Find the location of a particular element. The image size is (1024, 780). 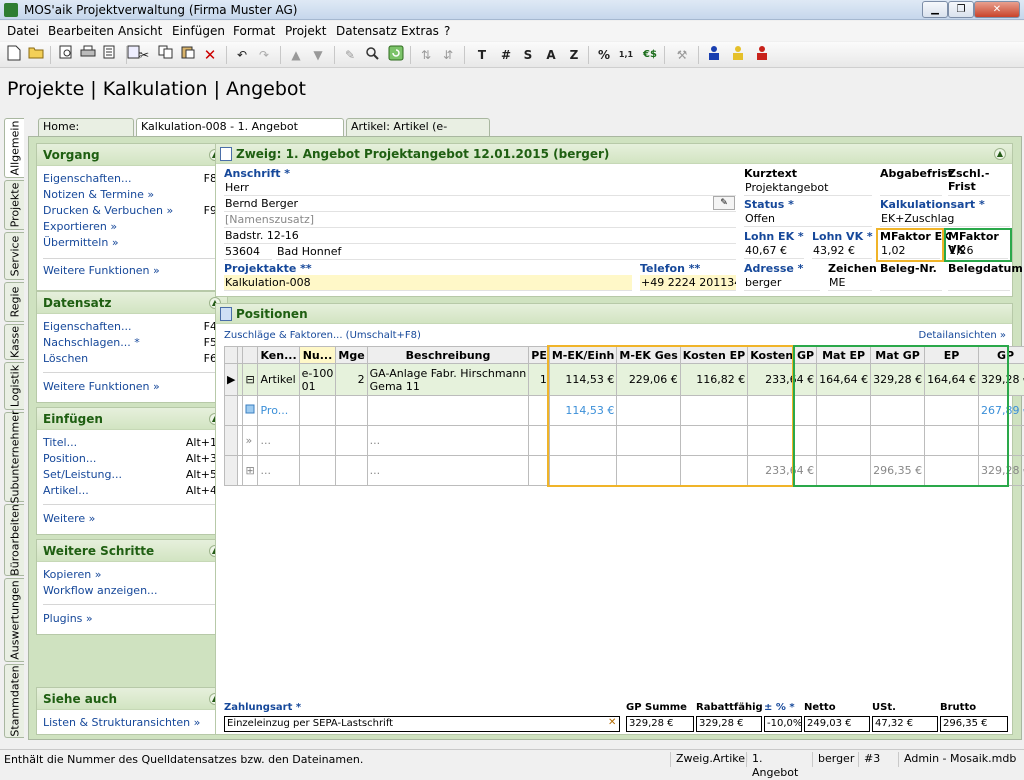

collapse-icon: ▲ is located at coordinates (1000, 154).